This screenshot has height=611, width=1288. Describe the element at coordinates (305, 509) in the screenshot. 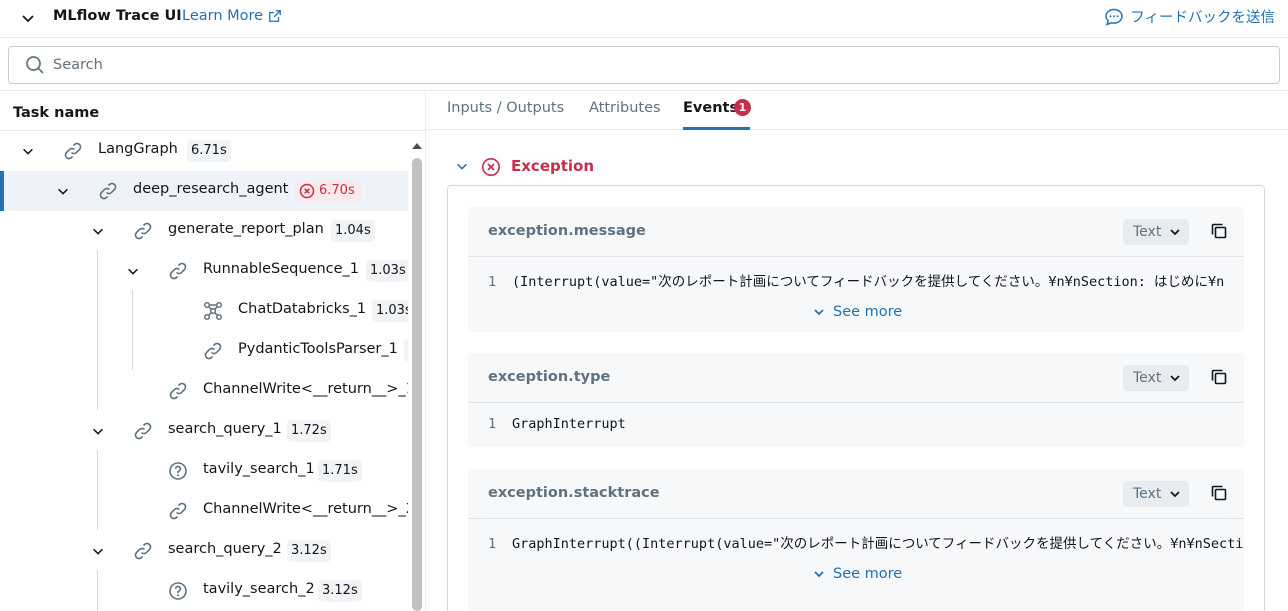

I see `tree-row-label: ChannelWrite<__return__>_2` at that location.